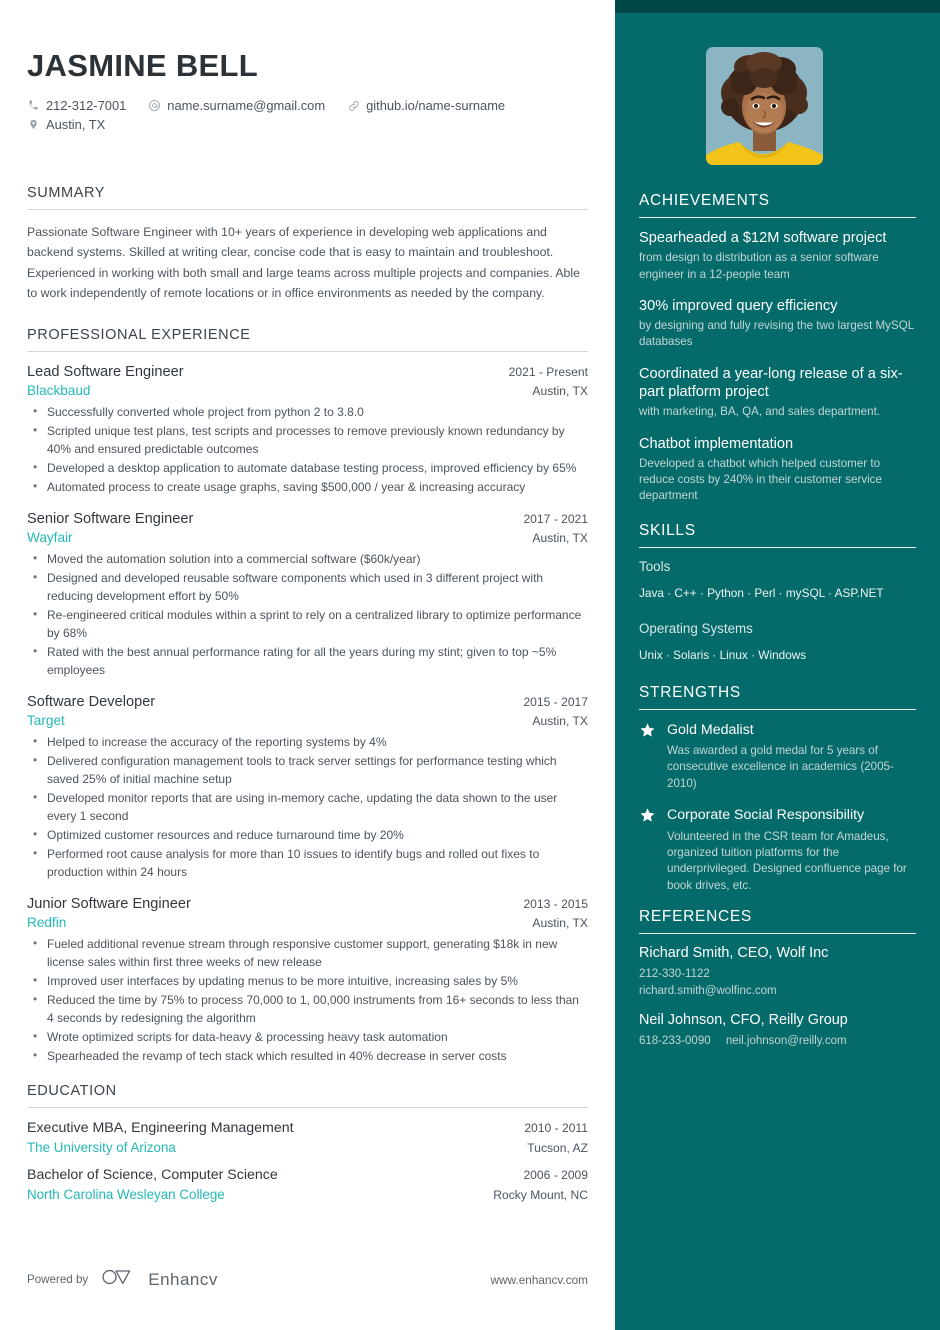  I want to click on skill-list: Unix · Solaris · Linux · Windows, so click(723, 655).